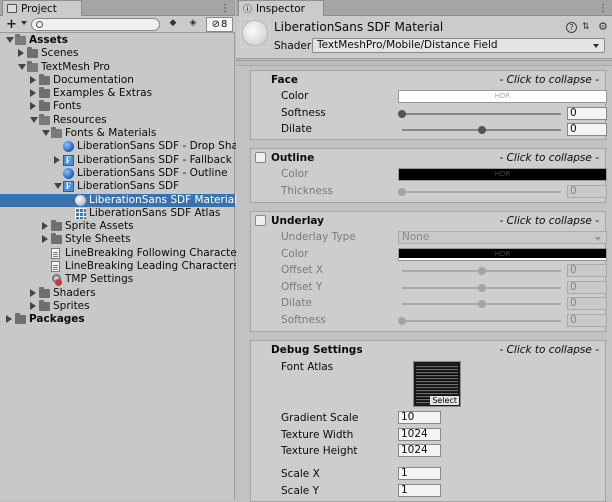 This screenshot has height=502, width=612. I want to click on tree-item: F LiberationSans SDF - Fallback, so click(117, 160).